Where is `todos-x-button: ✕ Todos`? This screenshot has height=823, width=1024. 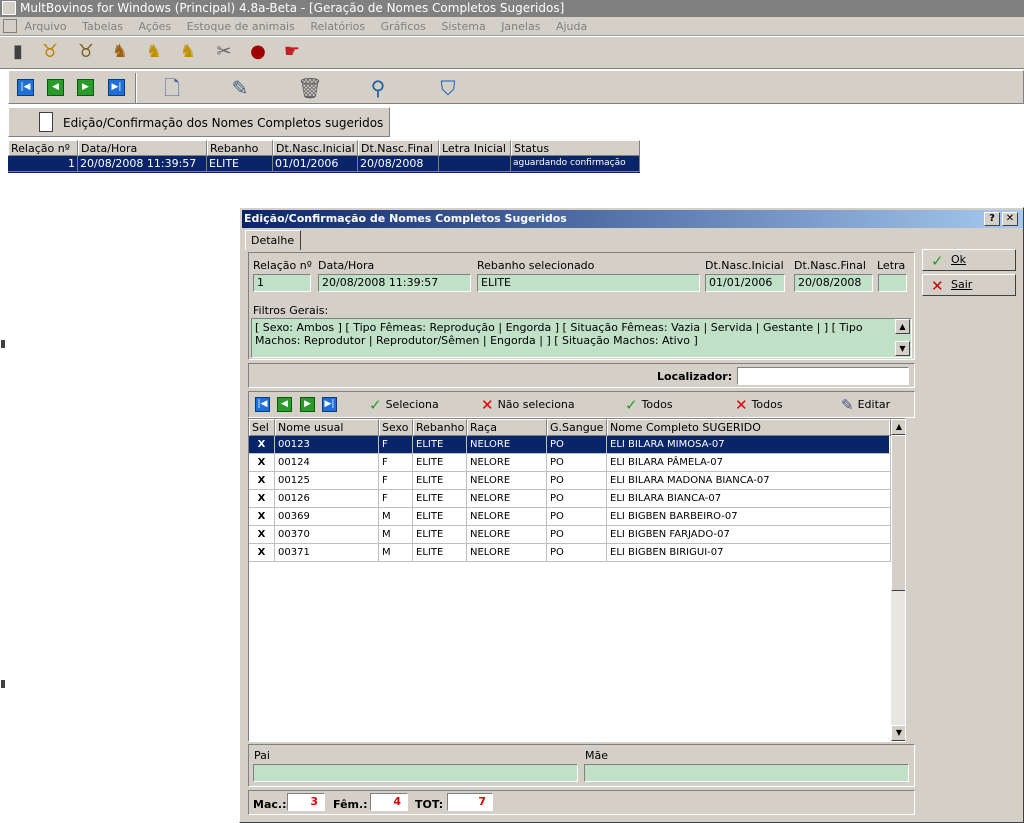 todos-x-button: ✕ Todos is located at coordinates (759, 405).